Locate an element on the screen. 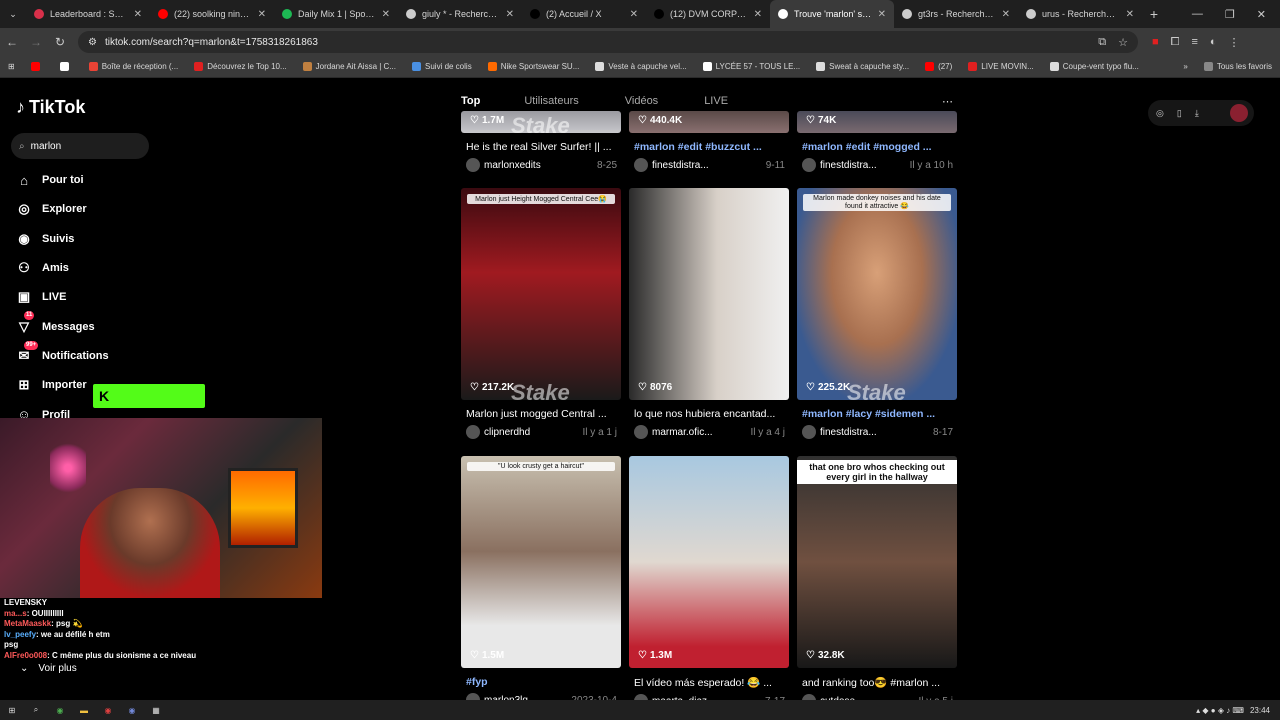 The height and width of the screenshot is (720, 1280). sidebar-item-pour-toi: ⌂ Pour toi is located at coordinates (62, 180).